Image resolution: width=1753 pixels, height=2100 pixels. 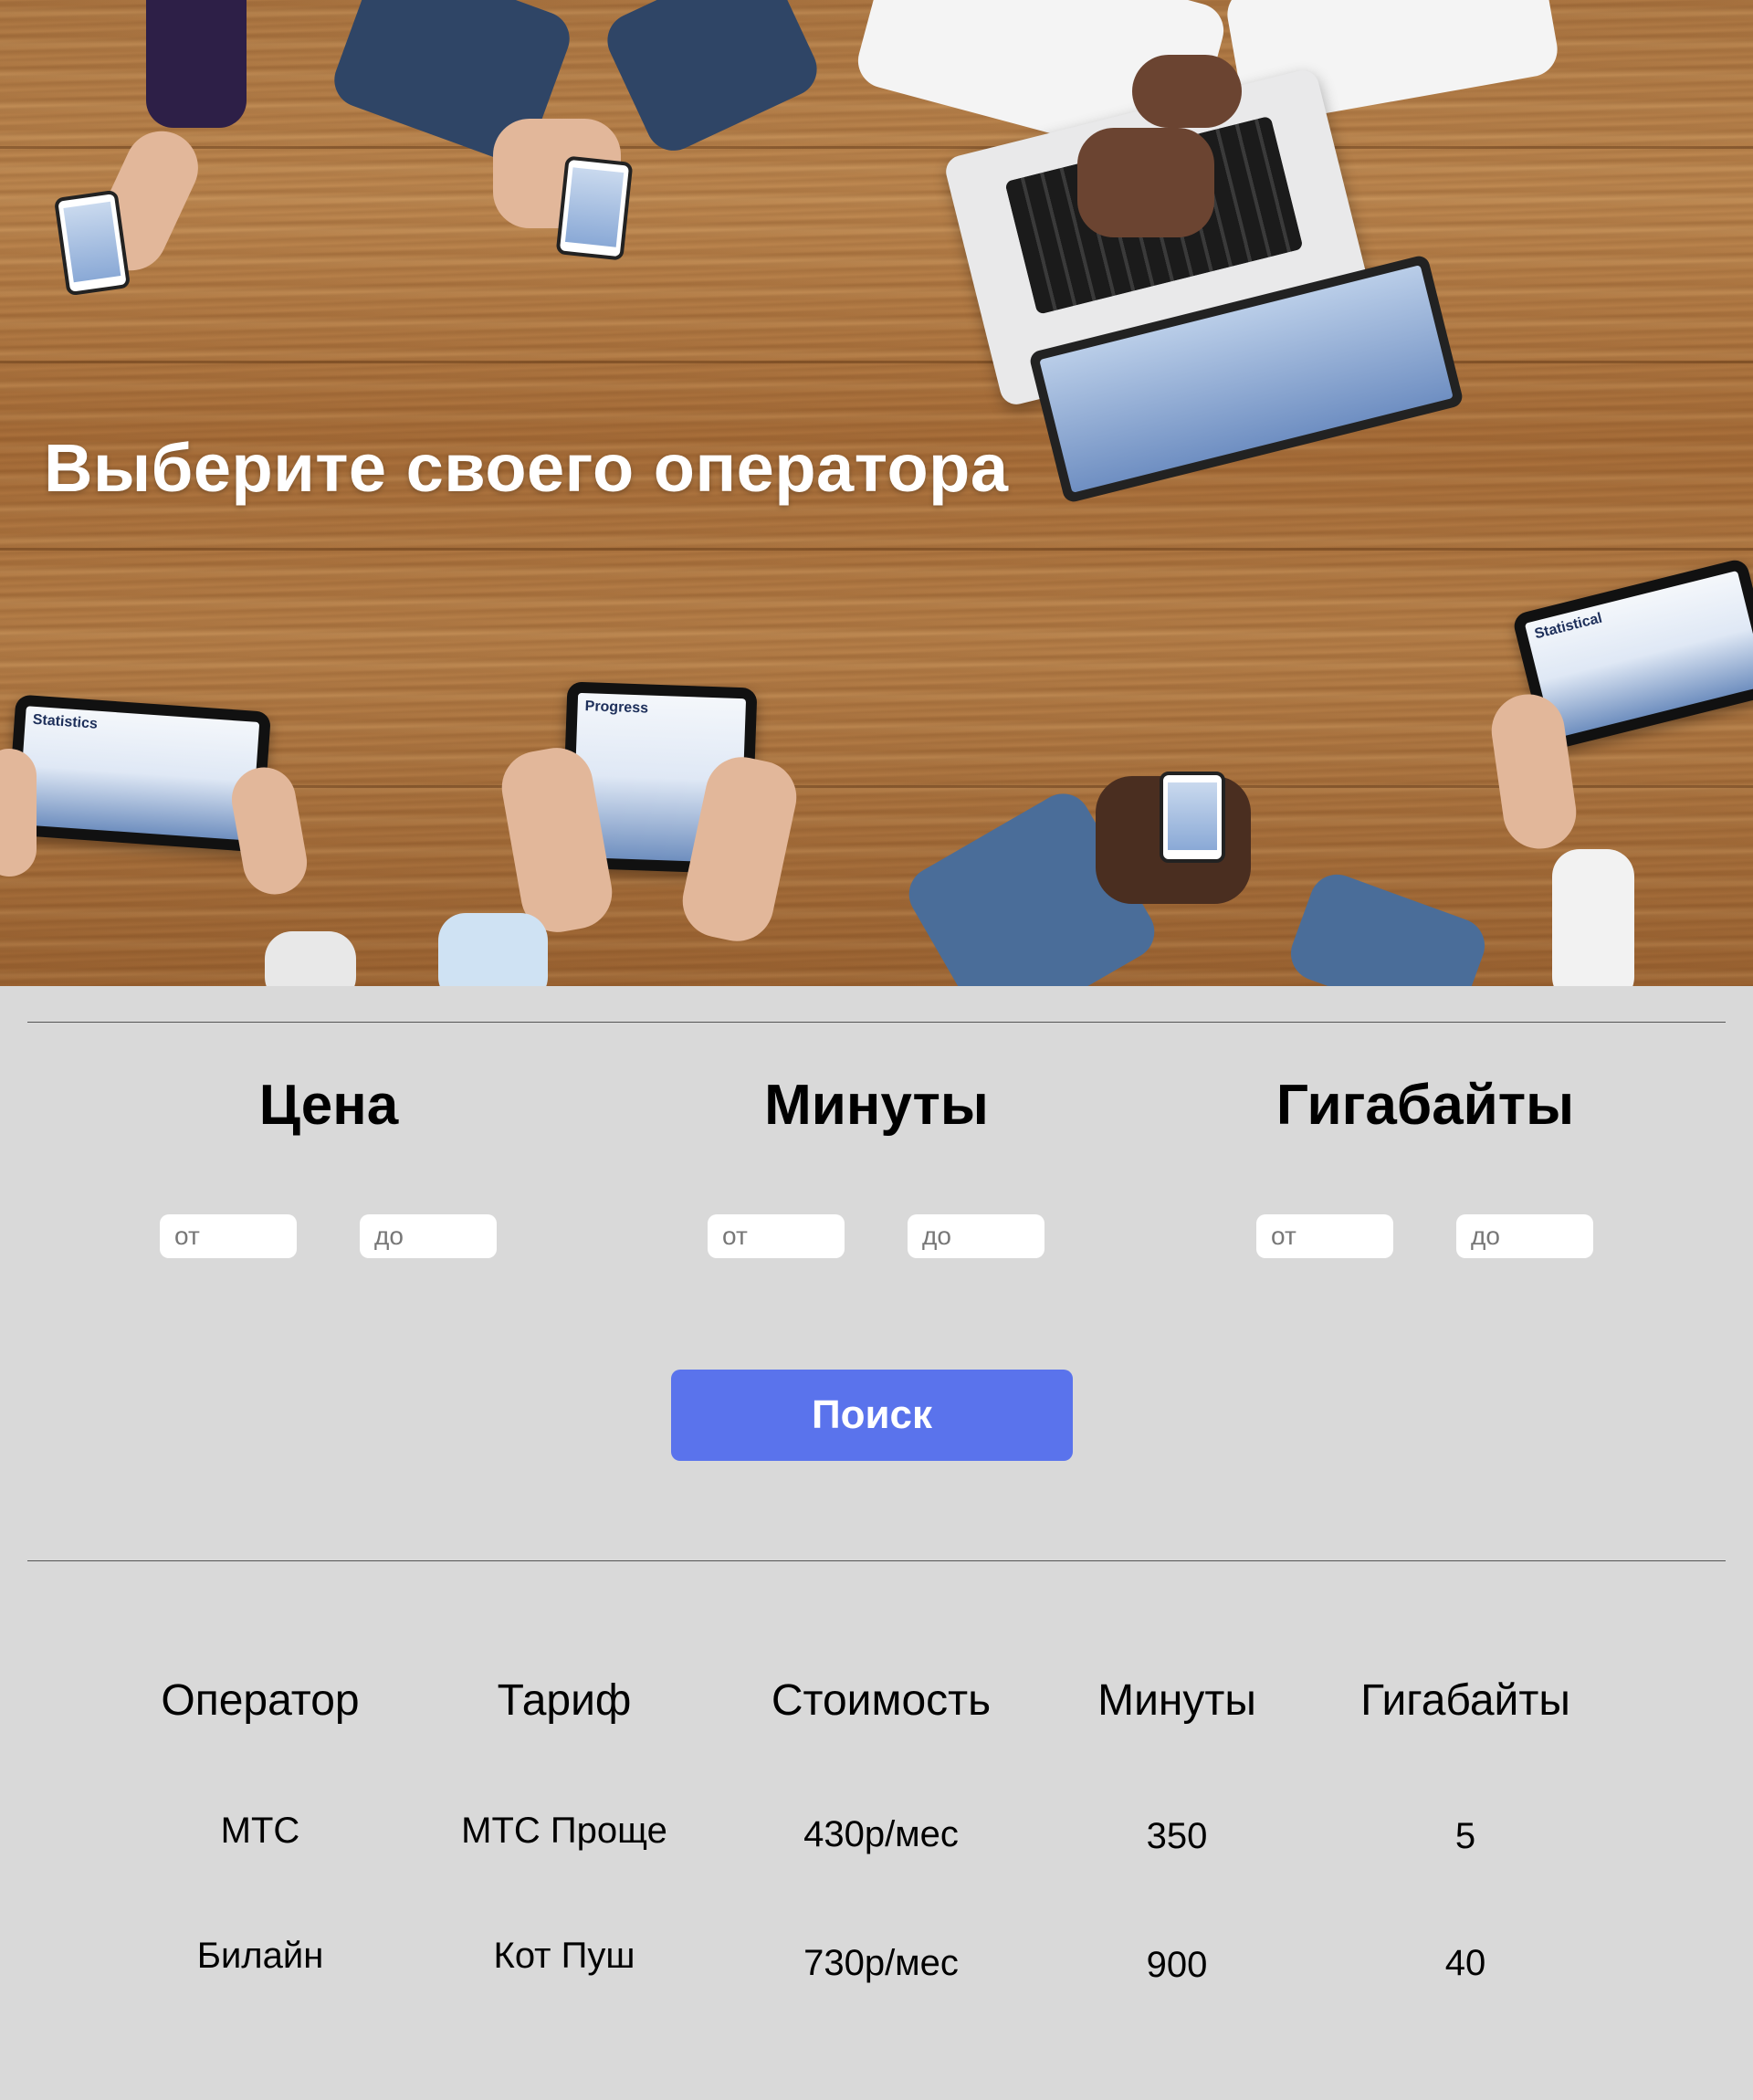 I want to click on filter-title-gigabytes: Гигабайты, so click(x=1425, y=1105).